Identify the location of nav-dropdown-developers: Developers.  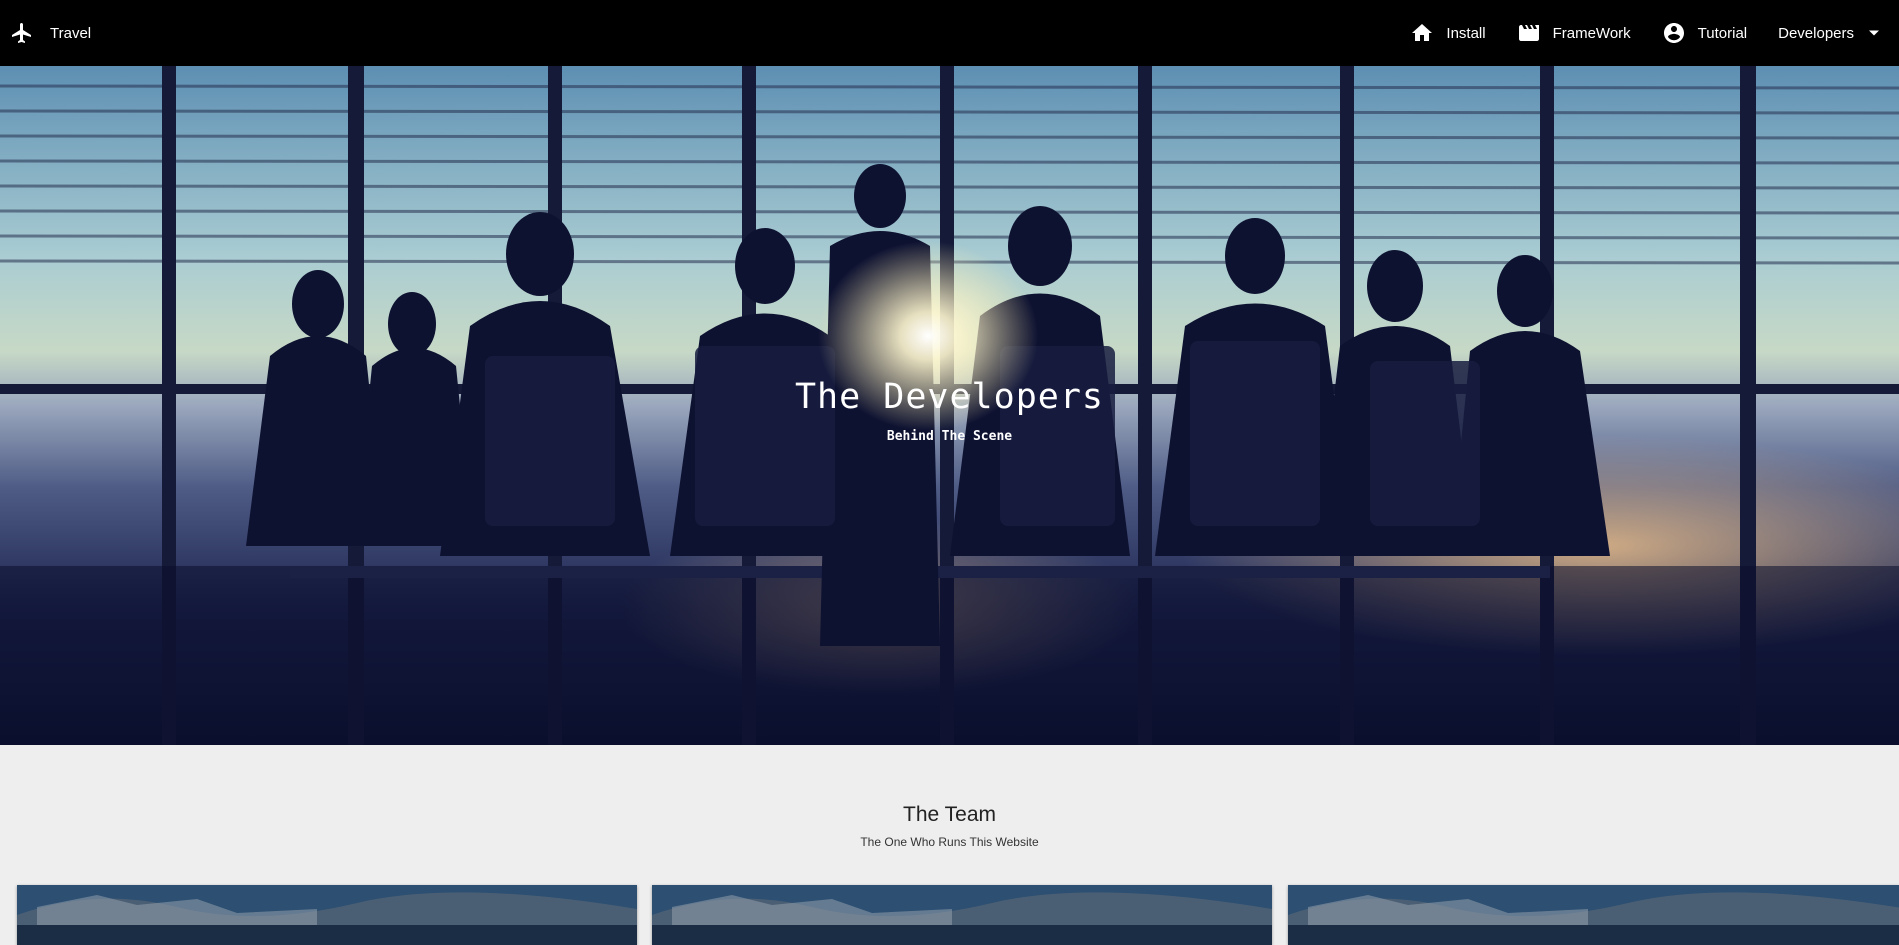
(1829, 33).